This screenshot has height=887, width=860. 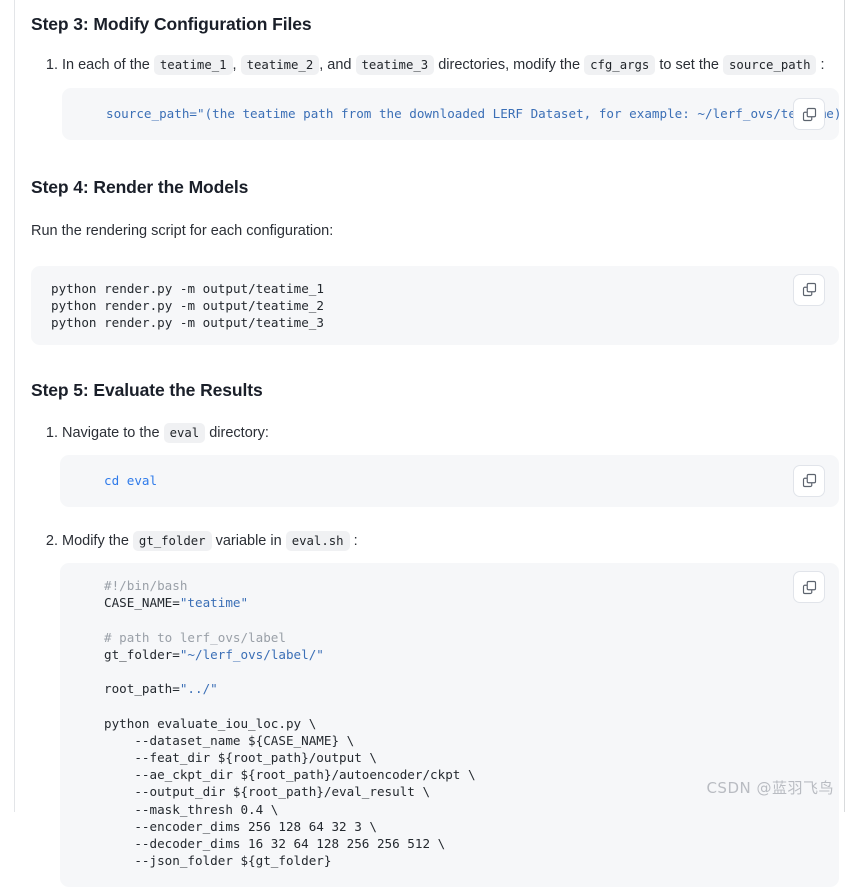 What do you see at coordinates (689, 65) in the screenshot?
I see `text-mid2: to set the` at bounding box center [689, 65].